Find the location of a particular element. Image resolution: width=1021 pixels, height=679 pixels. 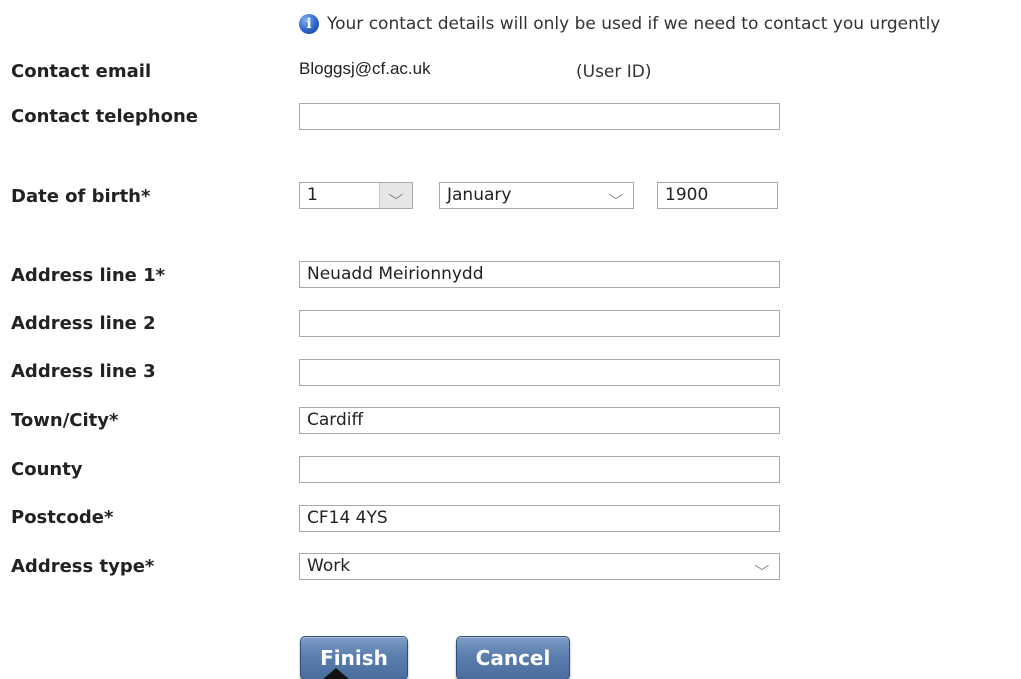

address-type-label: Address type* is located at coordinates (83, 566).